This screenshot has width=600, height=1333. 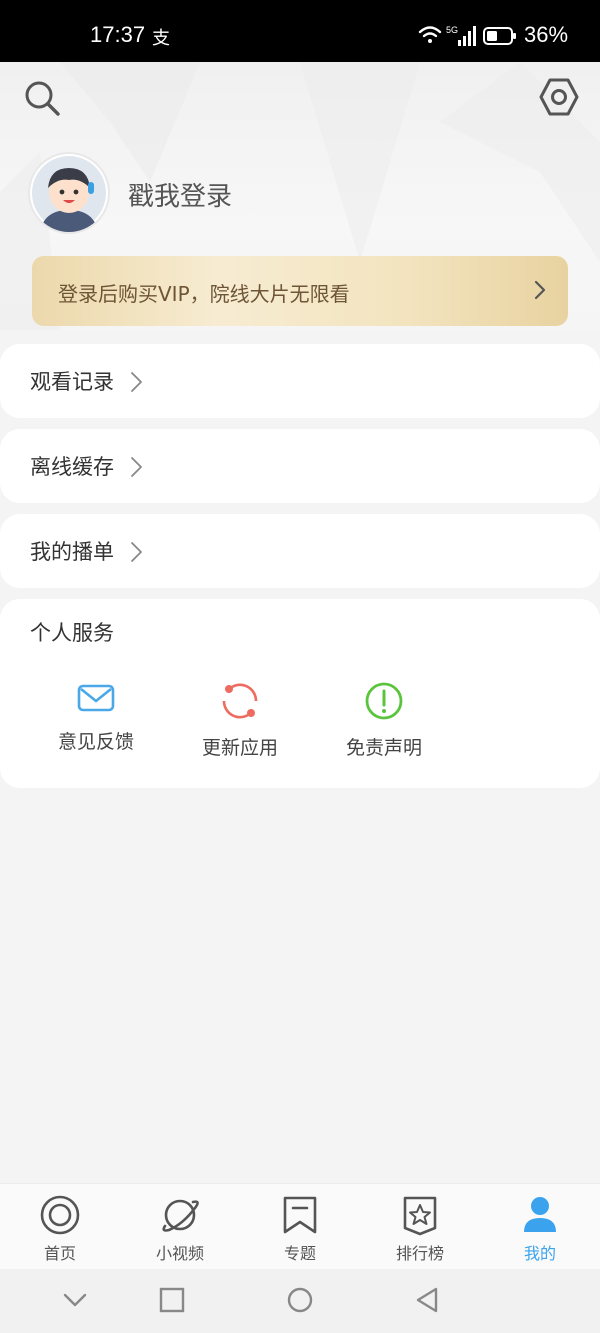 I want to click on menu-item-watch-history: 观看记录, so click(x=300, y=381).